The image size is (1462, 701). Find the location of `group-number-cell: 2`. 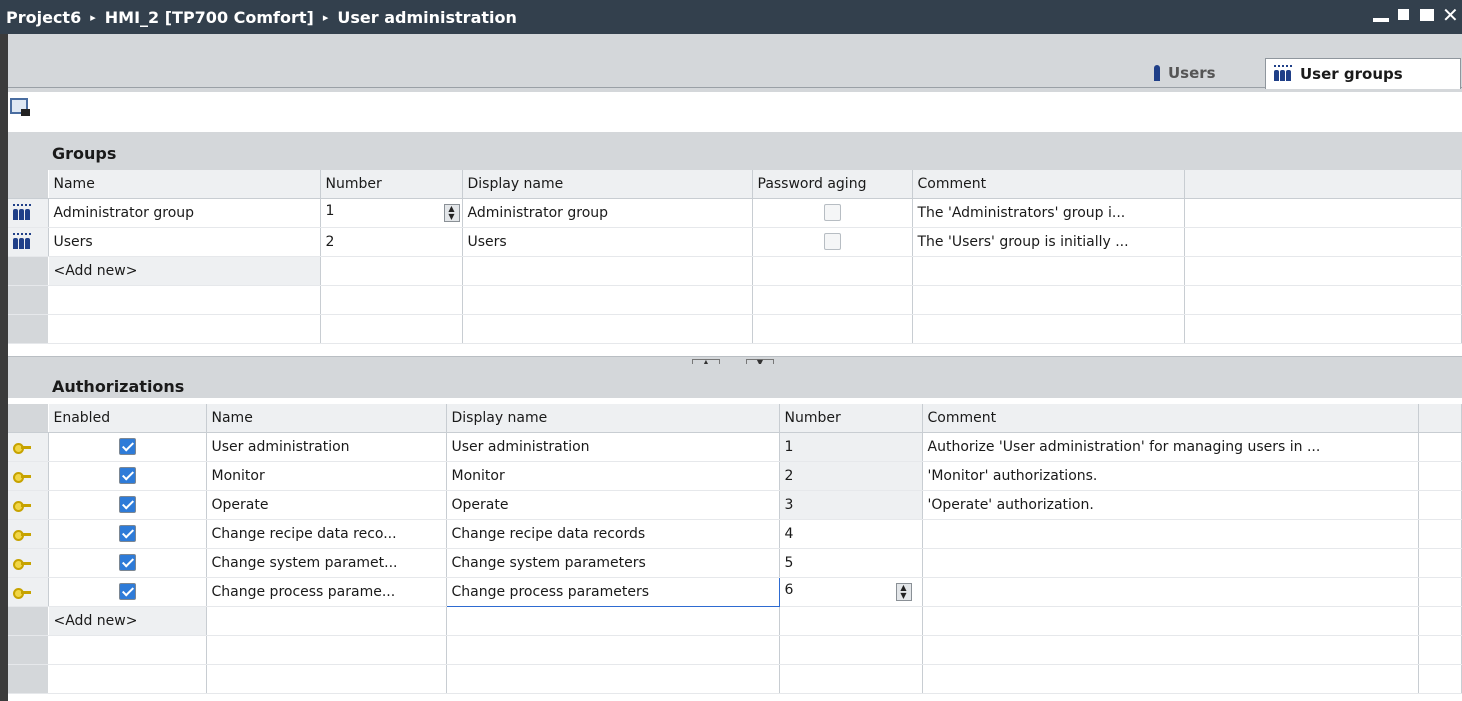

group-number-cell: 2 is located at coordinates (391, 242).